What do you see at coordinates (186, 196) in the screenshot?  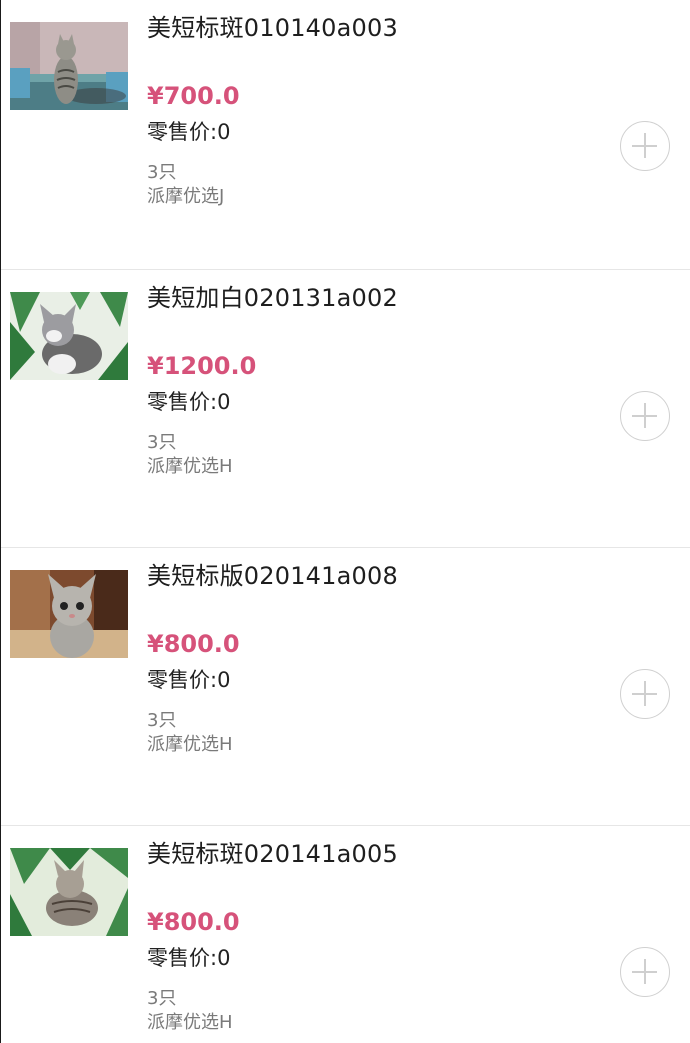 I see `seller-name: 派摩优选J` at bounding box center [186, 196].